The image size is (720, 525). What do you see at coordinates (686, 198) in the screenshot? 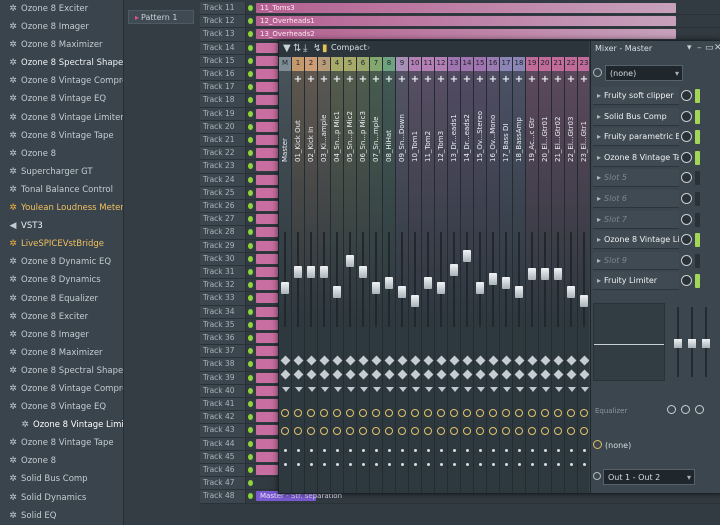
I see `slot-mix-knob` at bounding box center [686, 198].